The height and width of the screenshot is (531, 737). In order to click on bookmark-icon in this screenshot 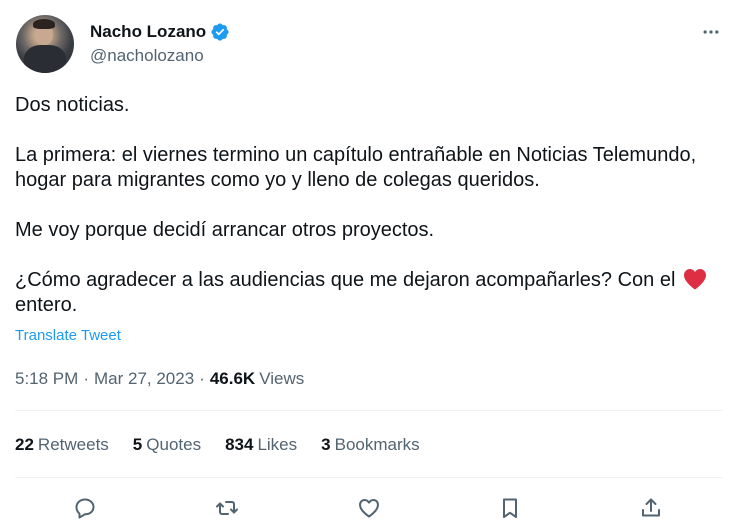, I will do `click(510, 508)`.